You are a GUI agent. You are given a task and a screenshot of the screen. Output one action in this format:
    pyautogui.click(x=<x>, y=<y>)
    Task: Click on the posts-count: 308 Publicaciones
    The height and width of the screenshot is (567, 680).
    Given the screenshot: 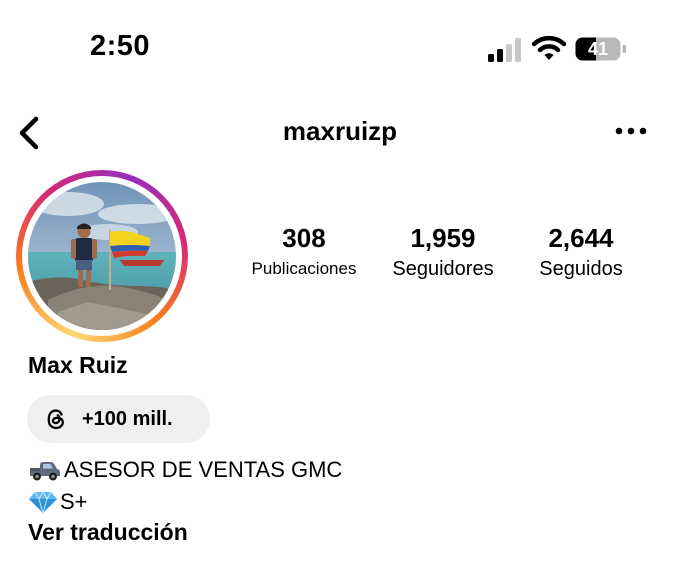 What is the action you would take?
    pyautogui.click(x=304, y=253)
    